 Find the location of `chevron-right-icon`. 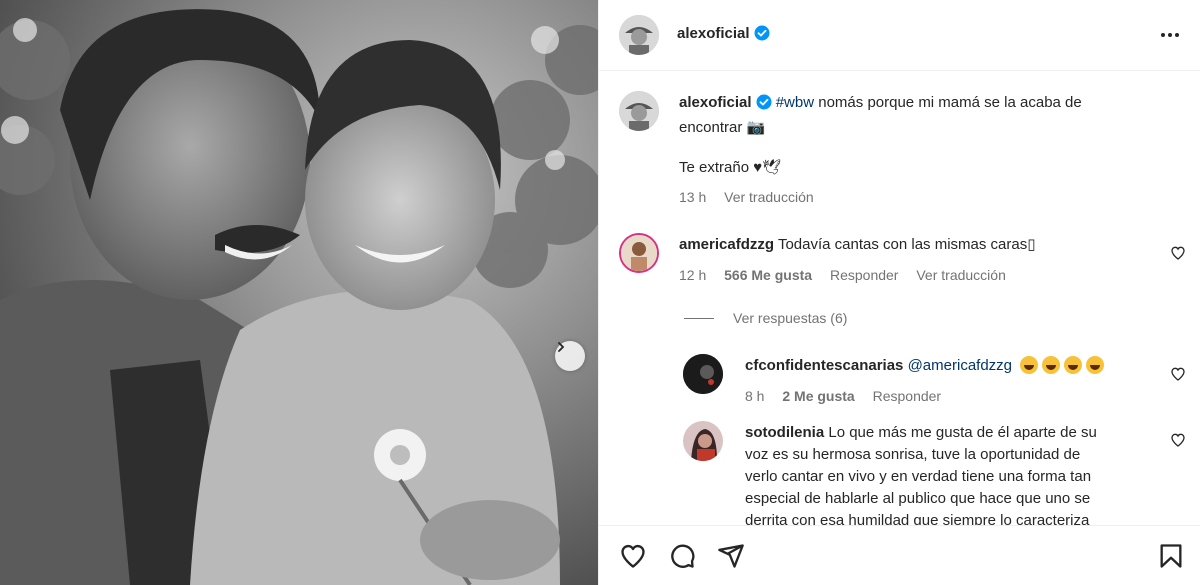

chevron-right-icon is located at coordinates (561, 347).